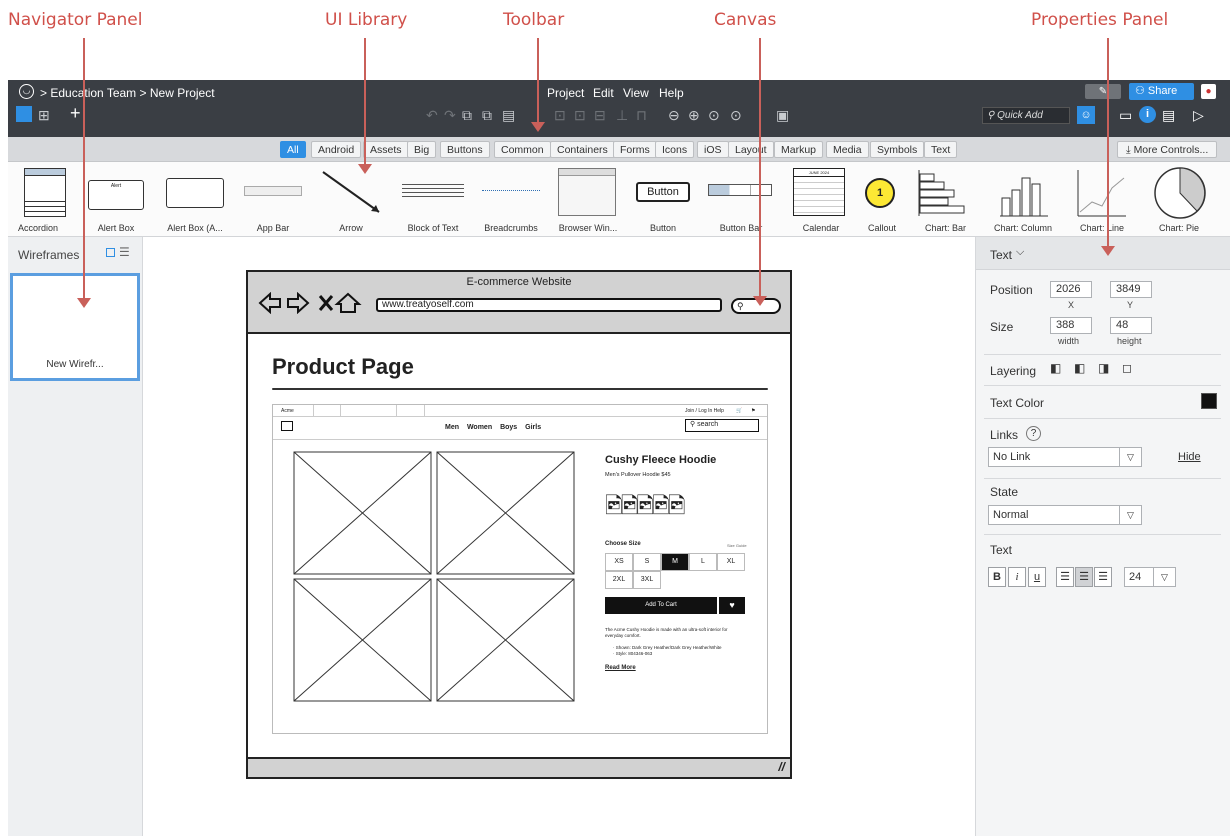 This screenshot has height=836, width=1230. I want to click on edit-pencil-icon: ✎, so click(1103, 91).